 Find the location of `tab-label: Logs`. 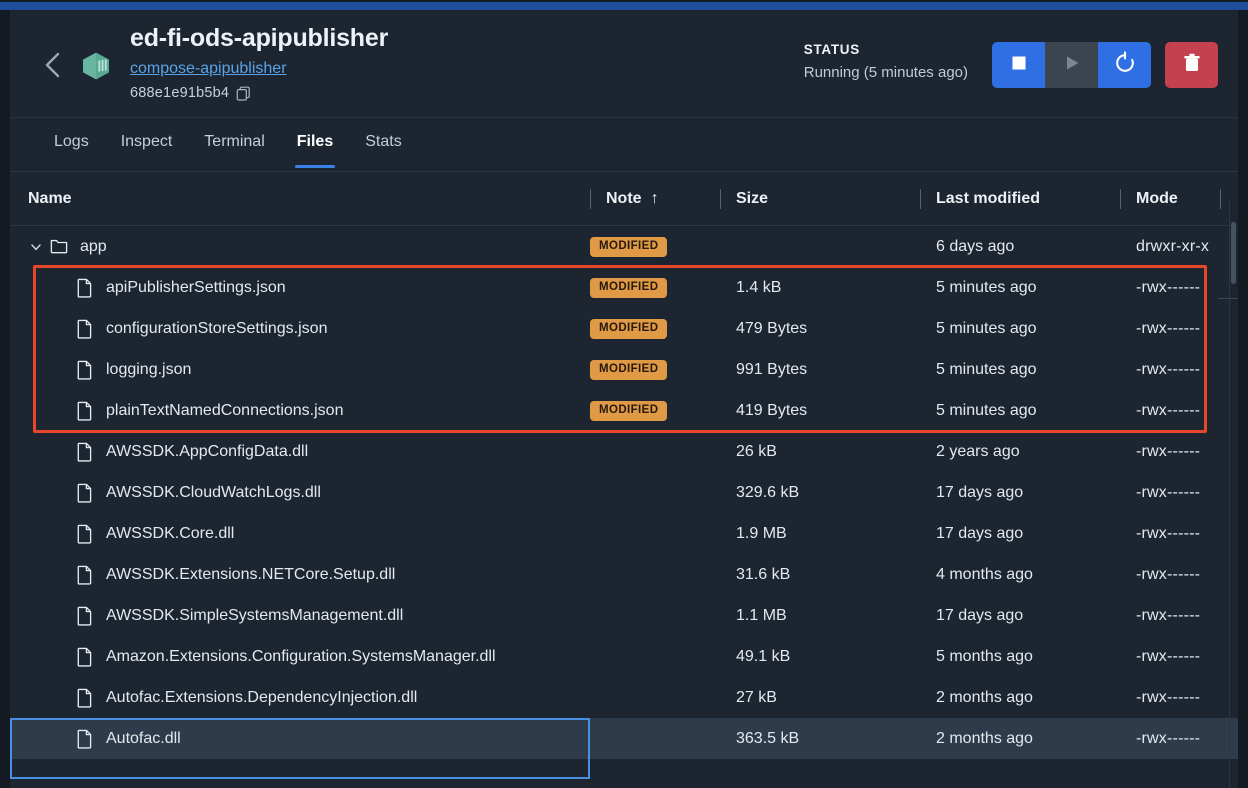

tab-label: Logs is located at coordinates (71, 141).